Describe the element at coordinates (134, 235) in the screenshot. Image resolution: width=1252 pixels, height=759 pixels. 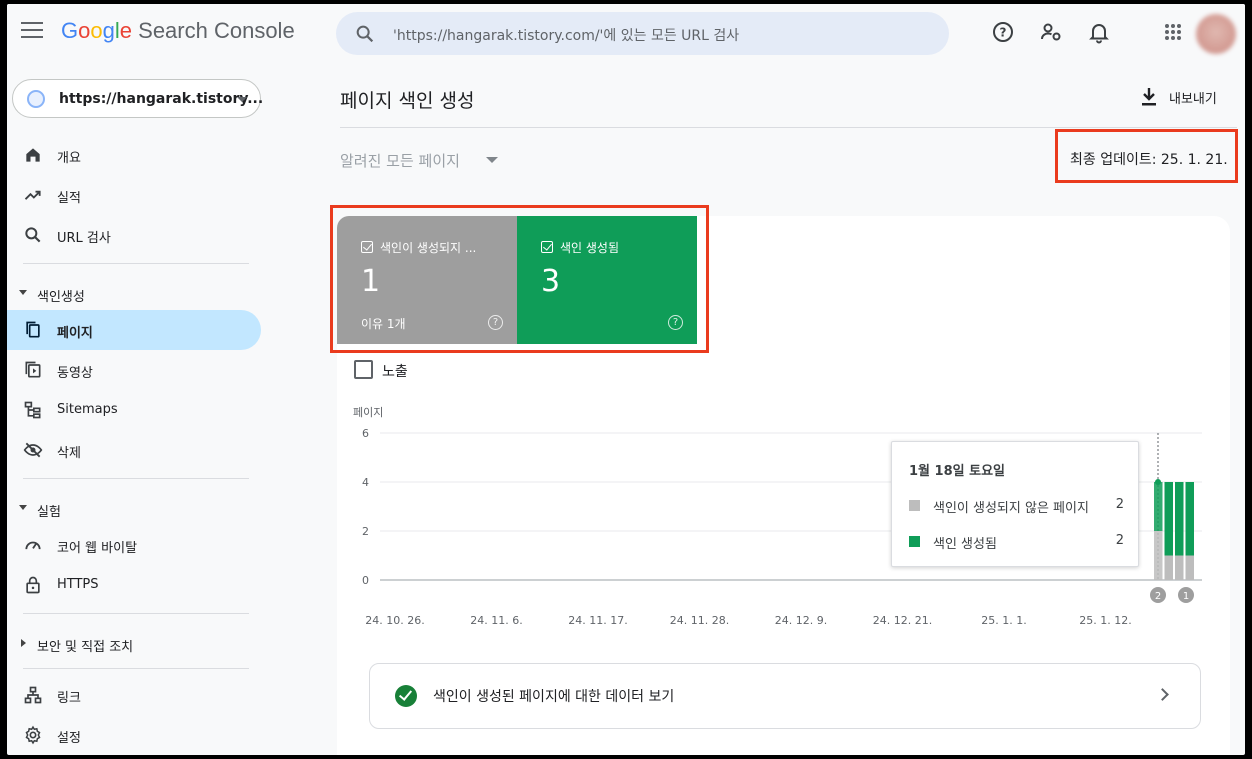
I see `sidebar-item-url-inspection: URL 검사` at that location.